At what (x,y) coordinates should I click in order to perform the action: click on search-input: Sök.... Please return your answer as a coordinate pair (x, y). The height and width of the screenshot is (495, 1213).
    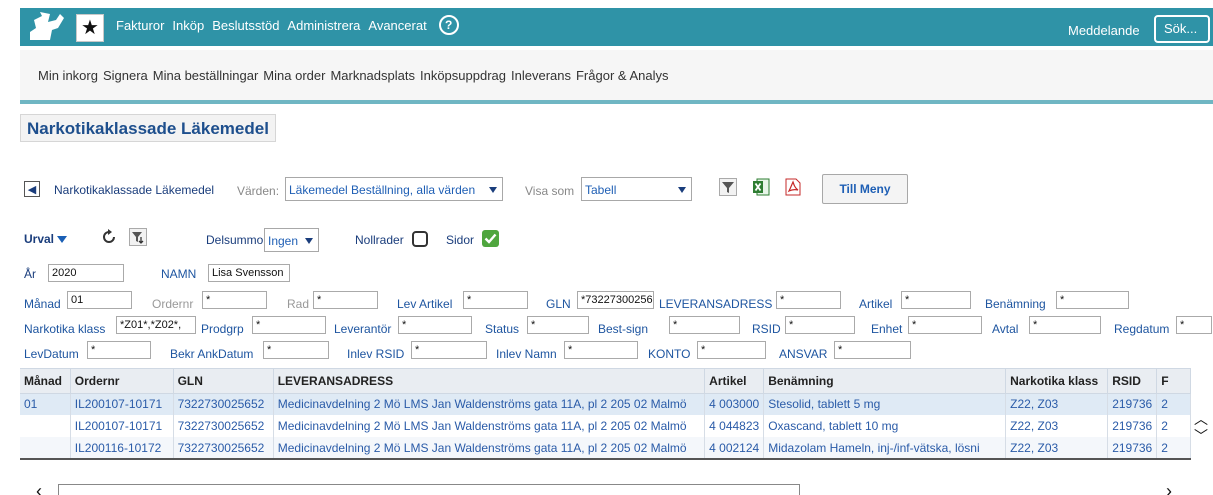
    Looking at the image, I should click on (1182, 29).